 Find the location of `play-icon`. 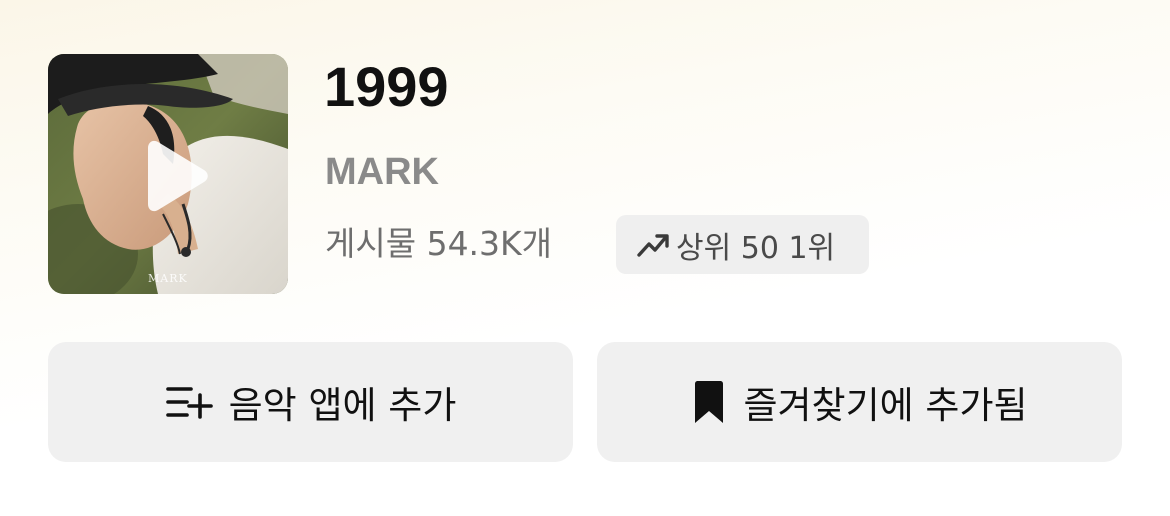

play-icon is located at coordinates (175, 176).